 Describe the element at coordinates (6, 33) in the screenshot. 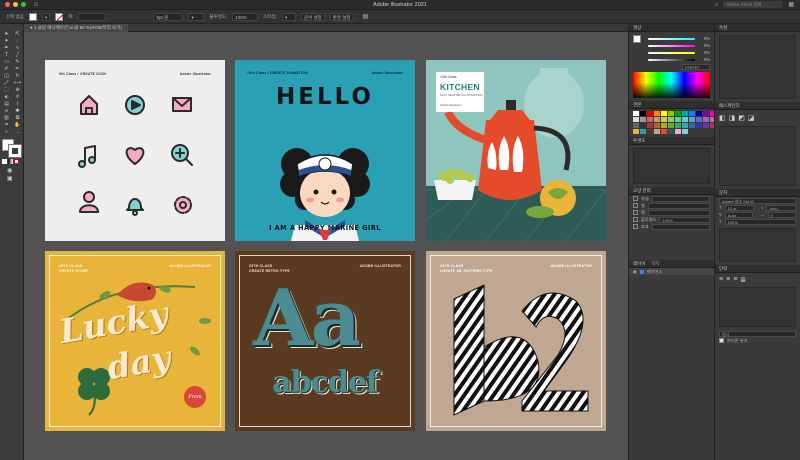

I see `selection-tool-icon: ➤` at that location.